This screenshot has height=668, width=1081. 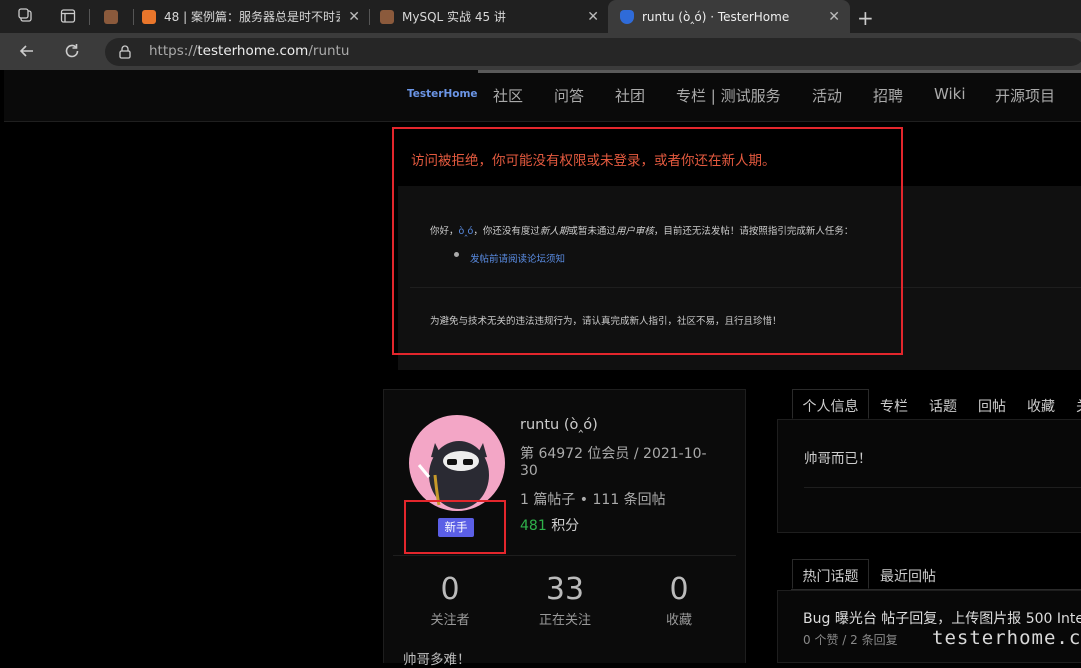 I want to click on posts-count: 1 篇帖子 • 111 条回帖, so click(x=593, y=500).